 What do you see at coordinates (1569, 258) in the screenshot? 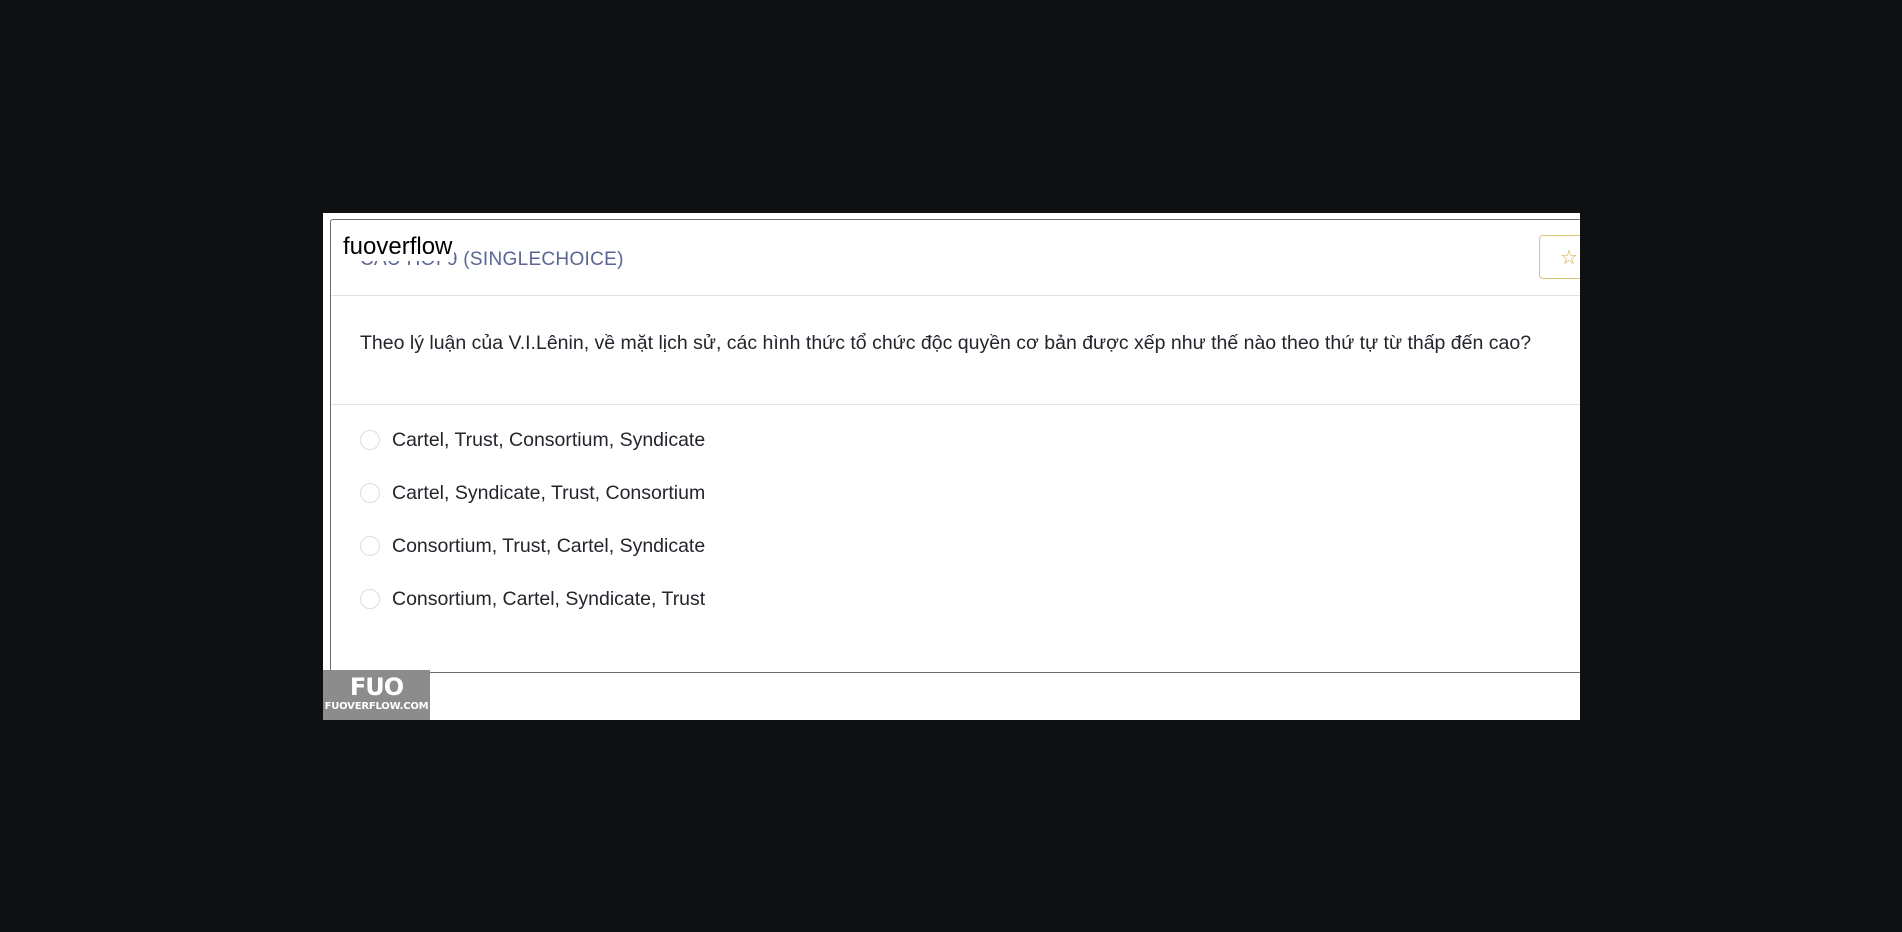
I see `star-icon: ☆` at bounding box center [1569, 258].